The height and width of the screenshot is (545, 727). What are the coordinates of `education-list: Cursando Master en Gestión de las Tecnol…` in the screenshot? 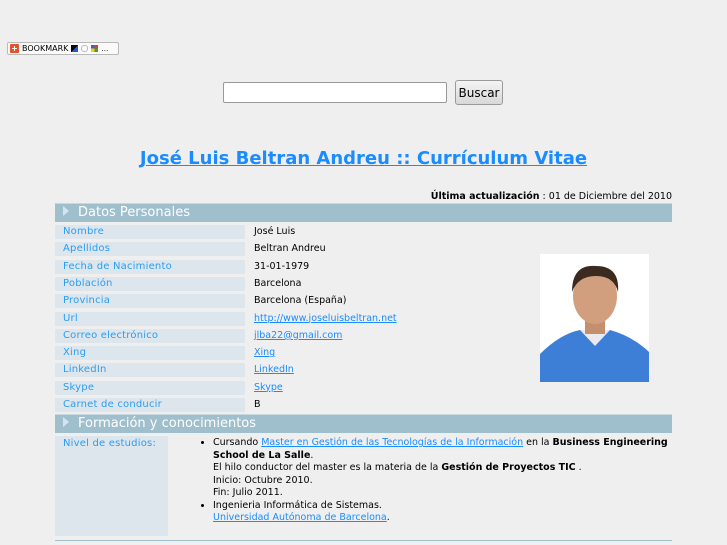 It's located at (443, 481).